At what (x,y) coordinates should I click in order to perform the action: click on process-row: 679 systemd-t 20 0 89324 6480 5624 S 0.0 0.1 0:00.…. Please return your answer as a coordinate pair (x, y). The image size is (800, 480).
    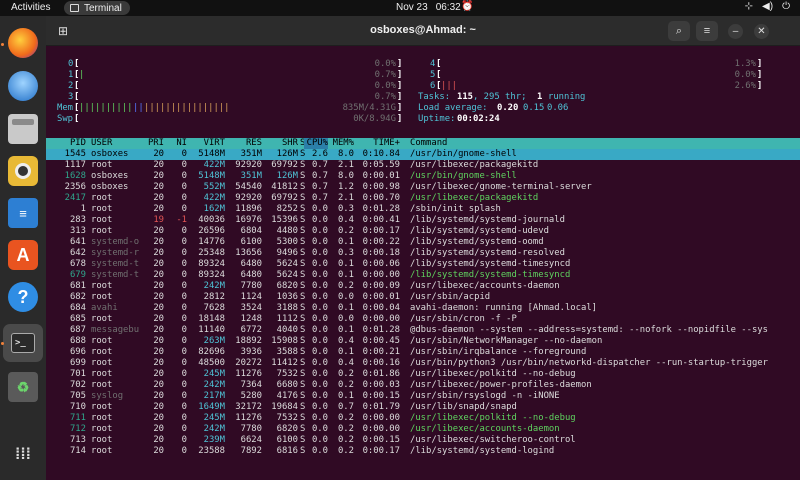
    Looking at the image, I should click on (423, 275).